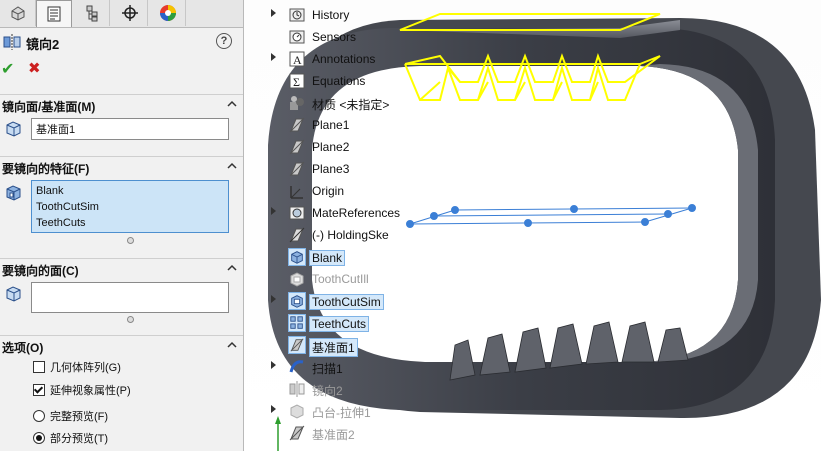  I want to click on faces-header-label: 要镜向的面(C), so click(40, 271).